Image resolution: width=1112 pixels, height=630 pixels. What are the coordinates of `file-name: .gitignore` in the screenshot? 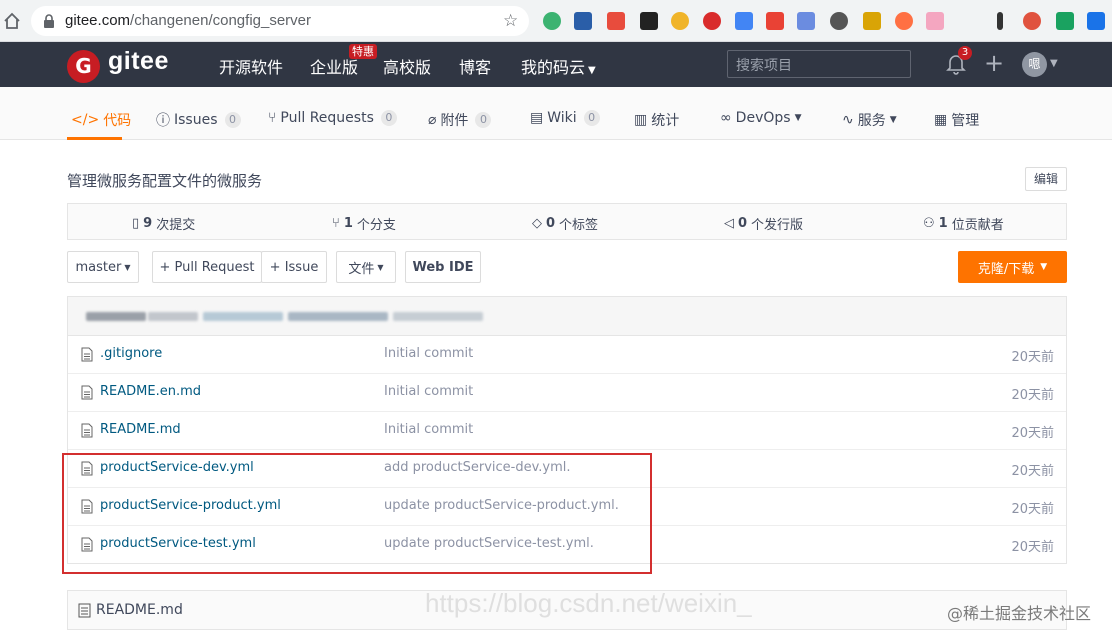 It's located at (131, 353).